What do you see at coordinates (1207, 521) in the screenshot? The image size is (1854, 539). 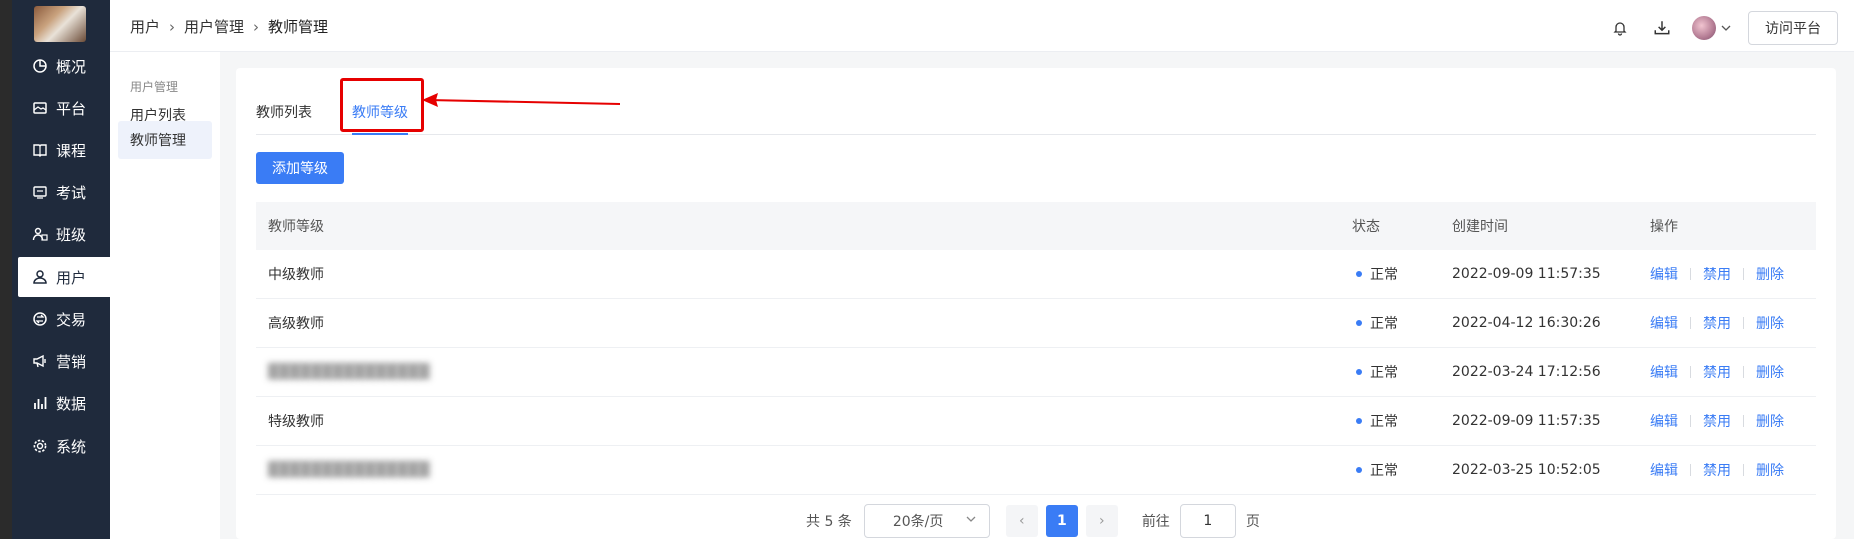 I see `goto-page-input: 1` at bounding box center [1207, 521].